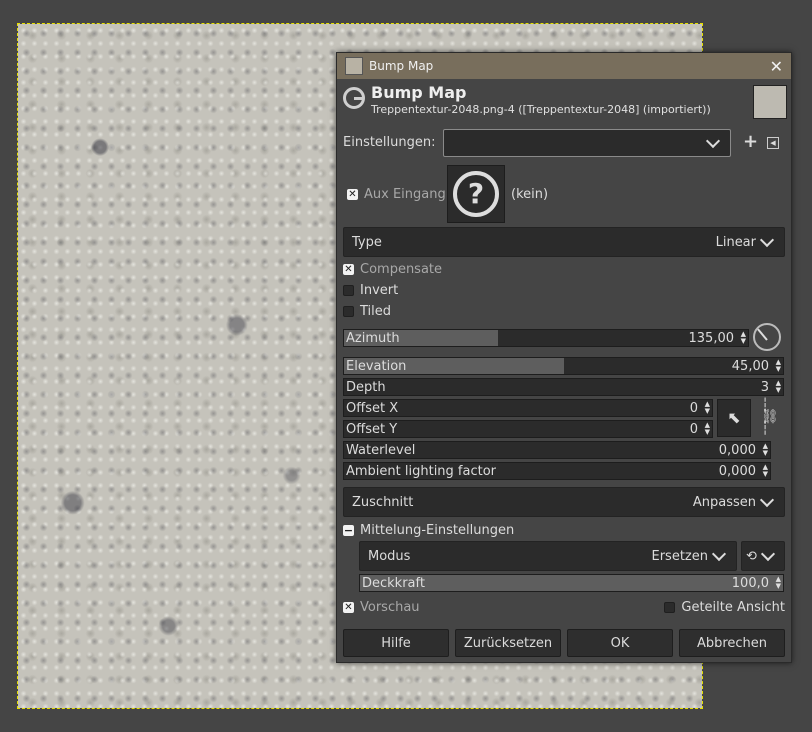 This screenshot has height=732, width=812. What do you see at coordinates (396, 643) in the screenshot?
I see `help-button: Hilfe` at bounding box center [396, 643].